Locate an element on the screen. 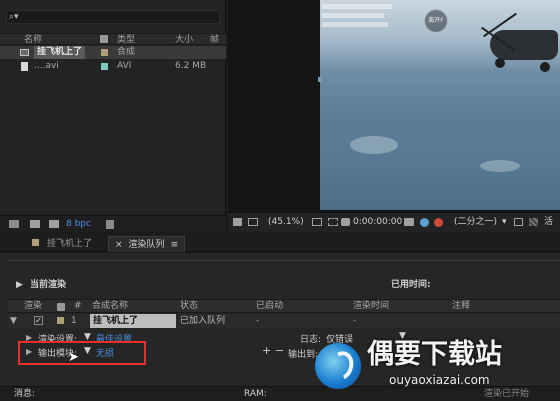 The height and width of the screenshot is (401, 560). zoom-dropdown: (45.1%) is located at coordinates (286, 222).